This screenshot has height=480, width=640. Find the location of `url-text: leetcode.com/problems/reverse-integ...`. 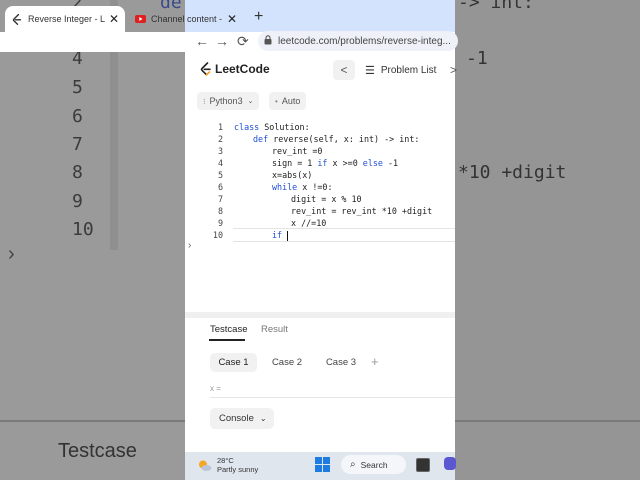

url-text: leetcode.com/problems/reverse-integ... is located at coordinates (364, 41).